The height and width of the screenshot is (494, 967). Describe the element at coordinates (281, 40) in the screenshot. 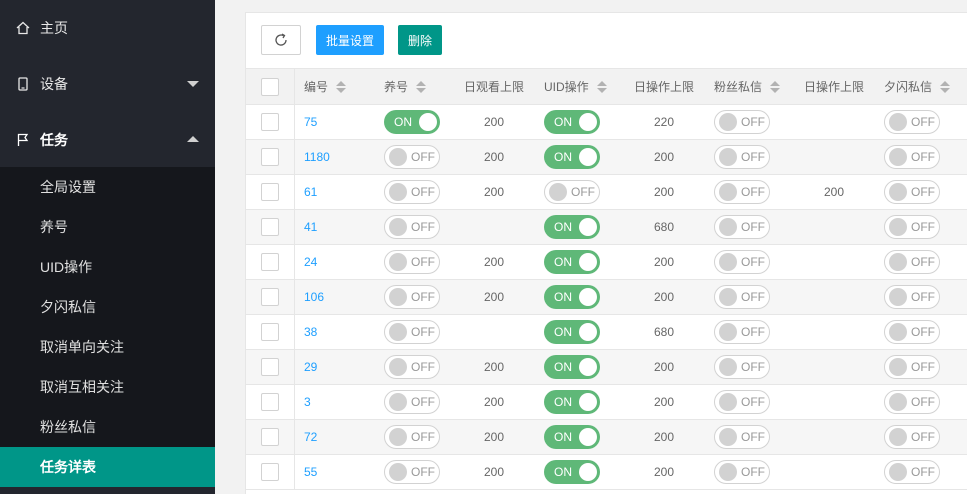

I see `refresh-button` at that location.